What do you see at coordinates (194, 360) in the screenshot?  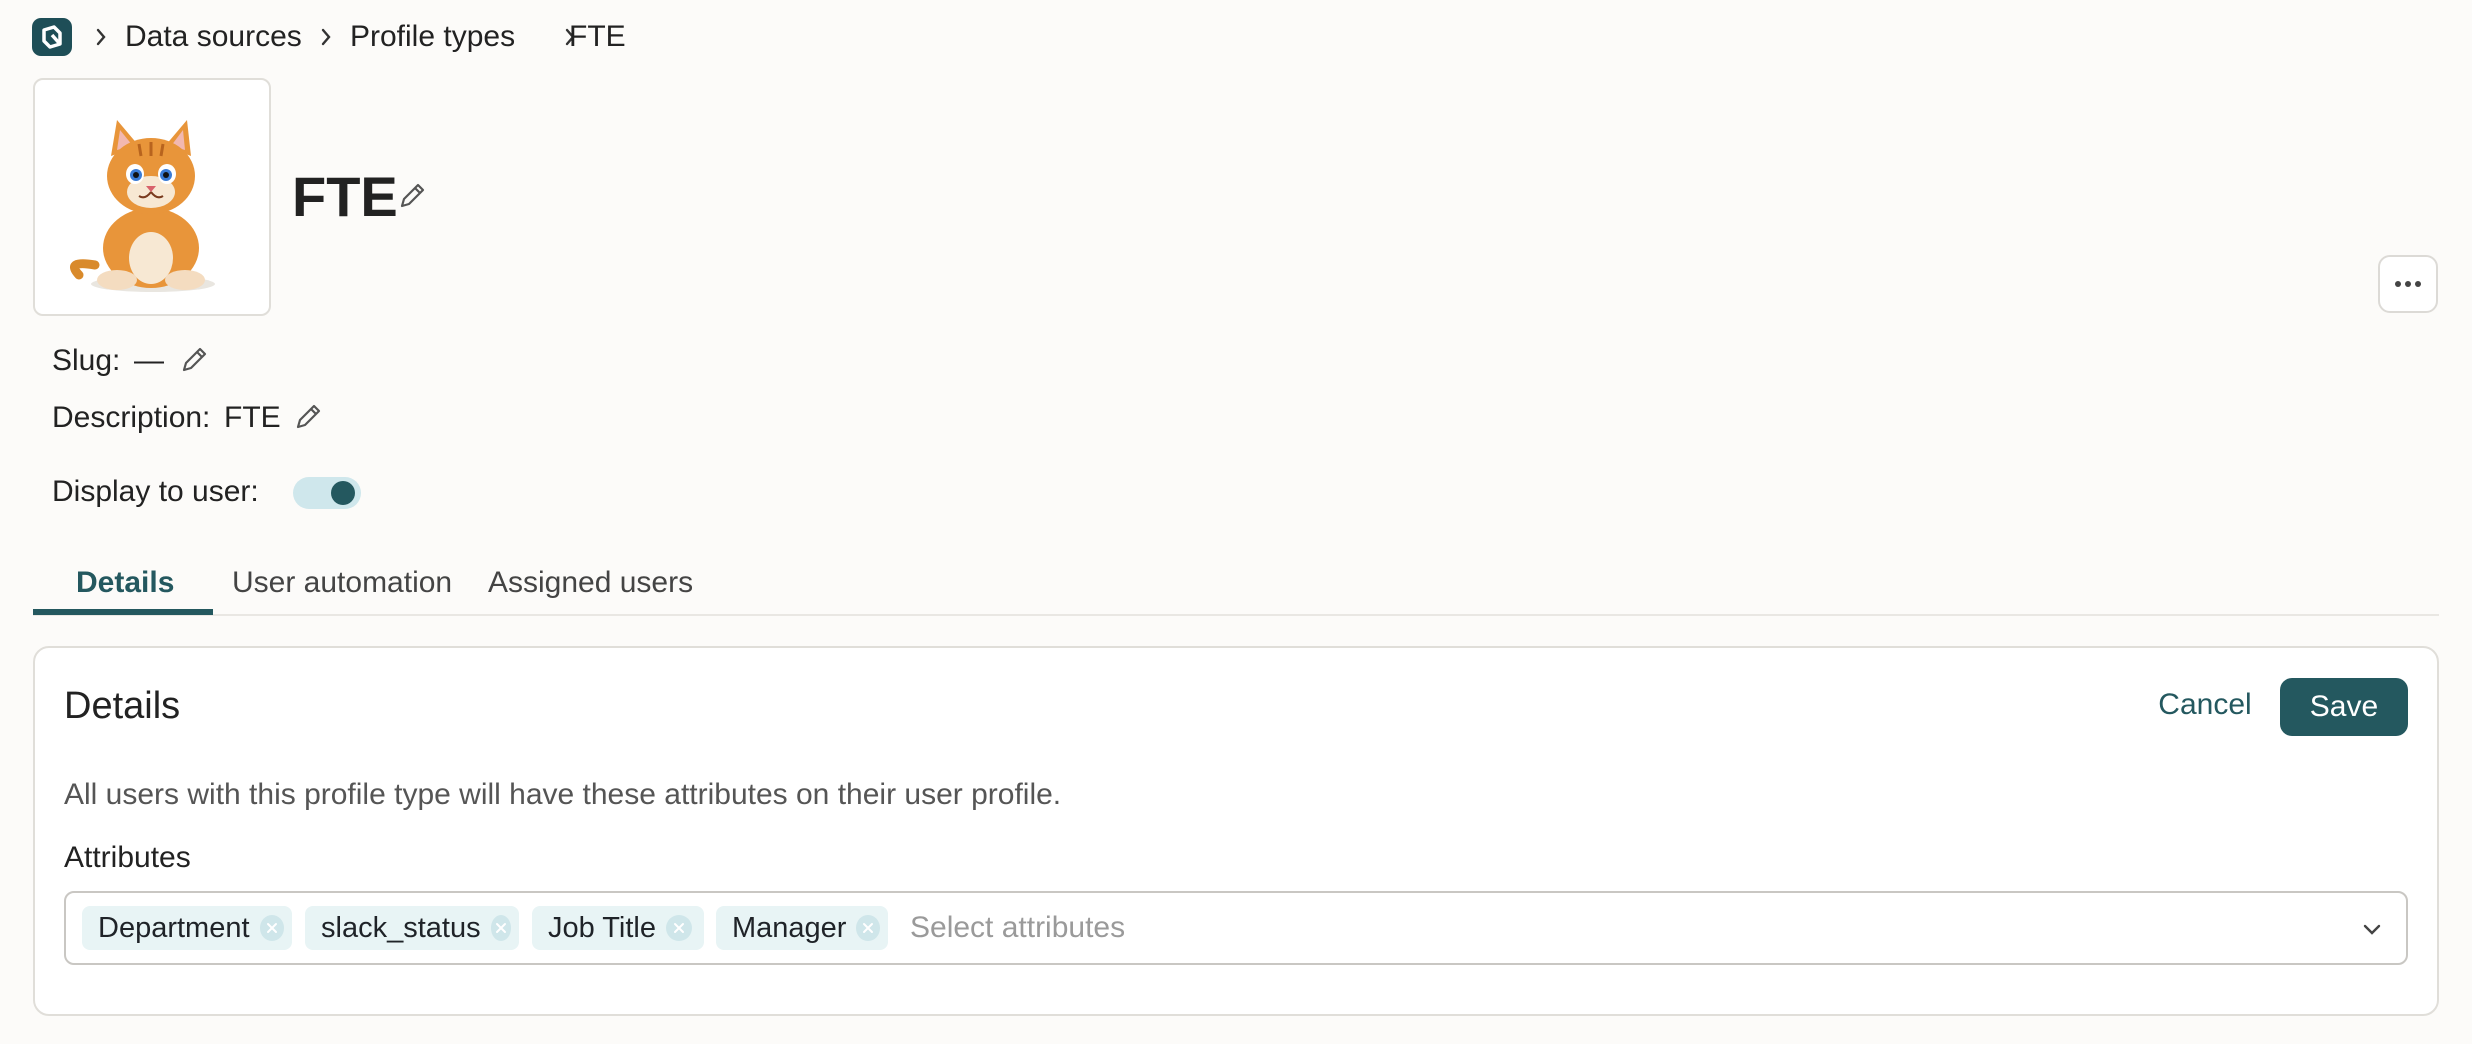 I see `edit-slug-pencil-icon` at bounding box center [194, 360].